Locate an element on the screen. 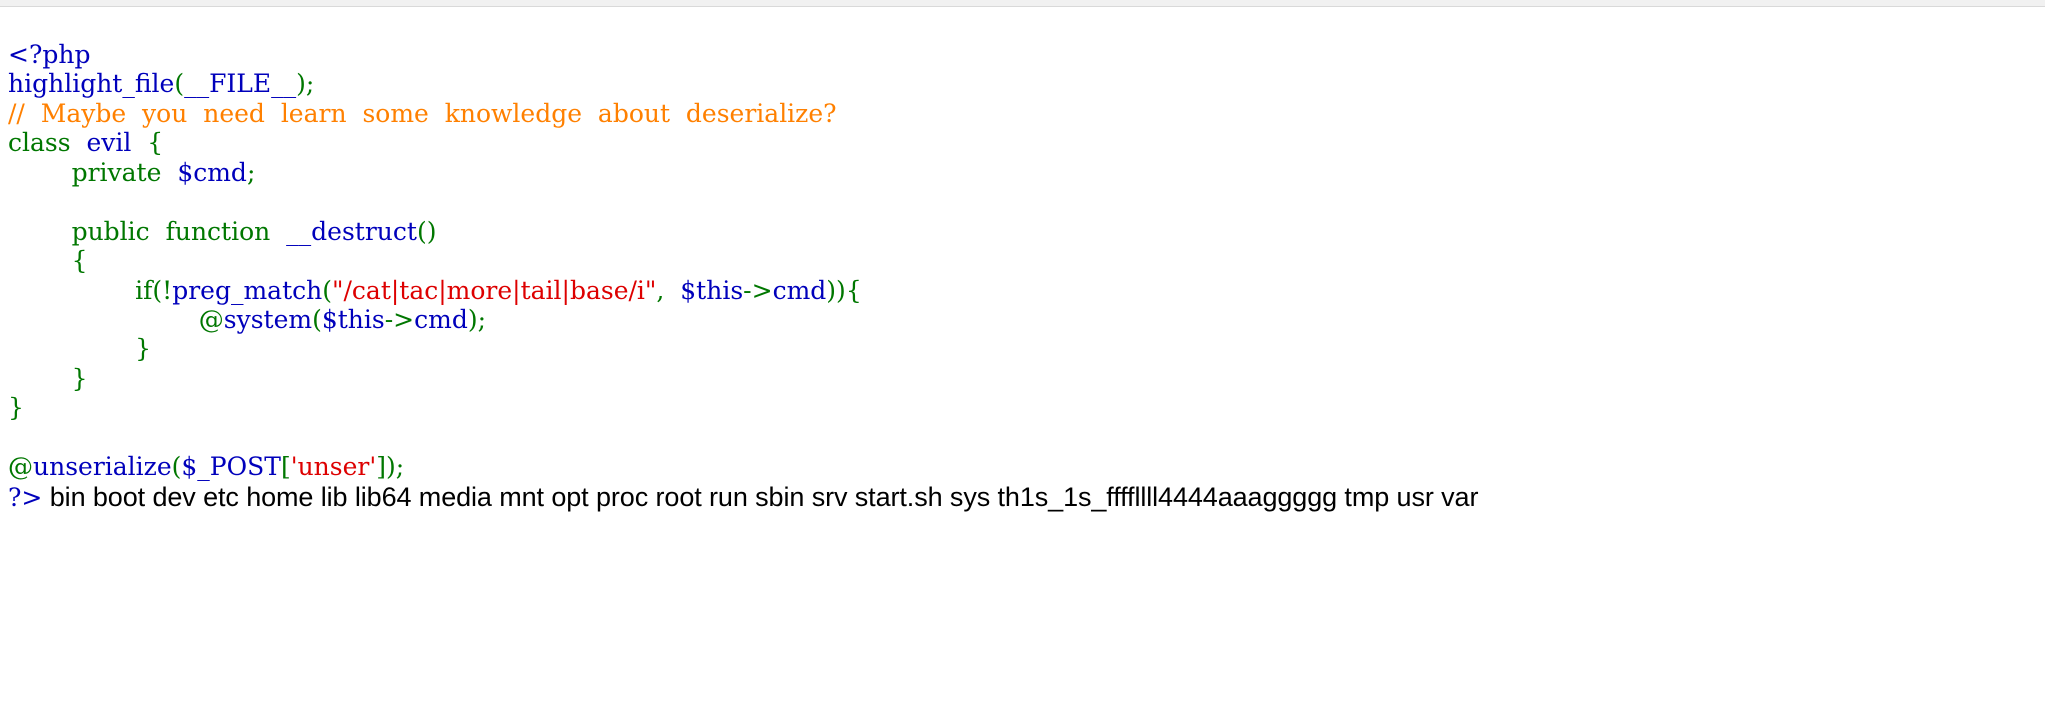 The height and width of the screenshot is (726, 2045). code-token-string: 'unser' is located at coordinates (333, 467).